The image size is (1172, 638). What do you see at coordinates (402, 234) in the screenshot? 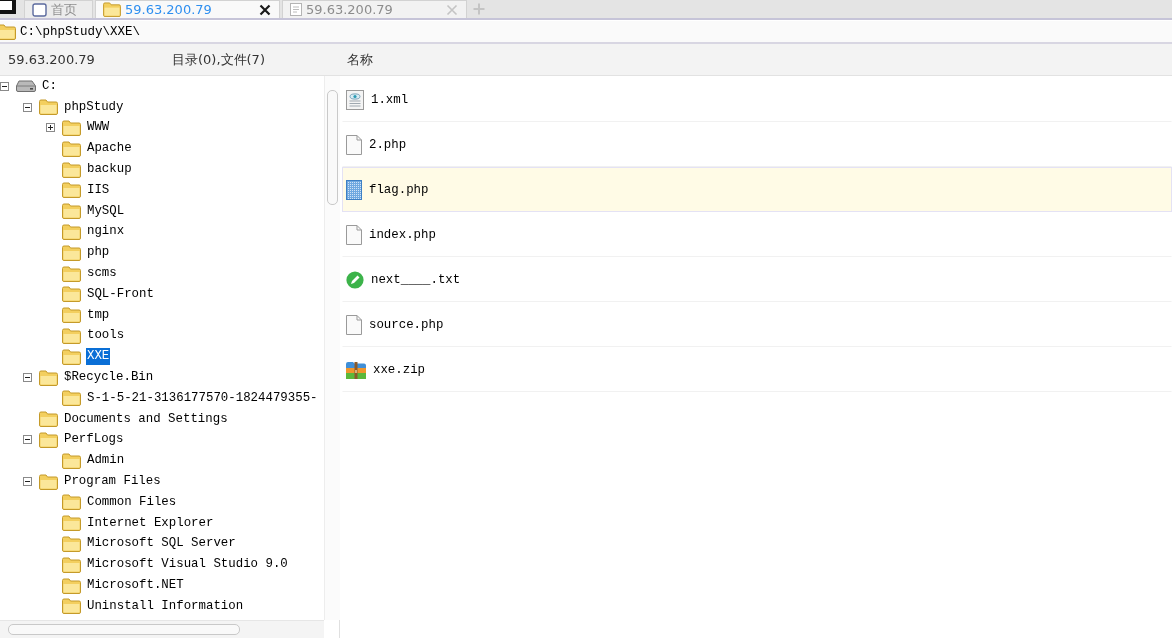
I see `file-name: index.php` at bounding box center [402, 234].